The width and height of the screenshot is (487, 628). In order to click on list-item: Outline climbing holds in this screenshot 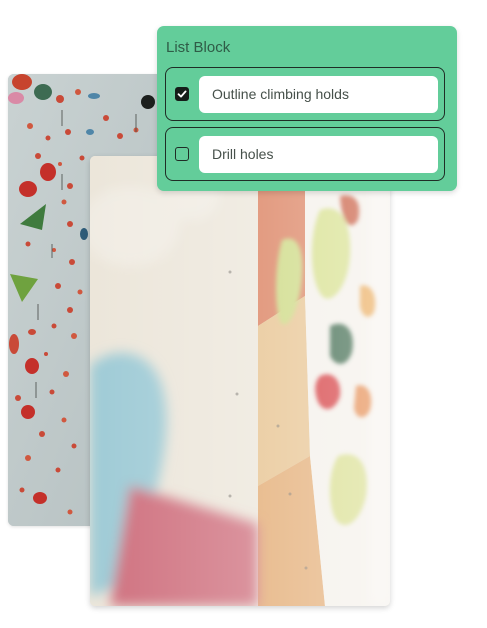, I will do `click(305, 94)`.